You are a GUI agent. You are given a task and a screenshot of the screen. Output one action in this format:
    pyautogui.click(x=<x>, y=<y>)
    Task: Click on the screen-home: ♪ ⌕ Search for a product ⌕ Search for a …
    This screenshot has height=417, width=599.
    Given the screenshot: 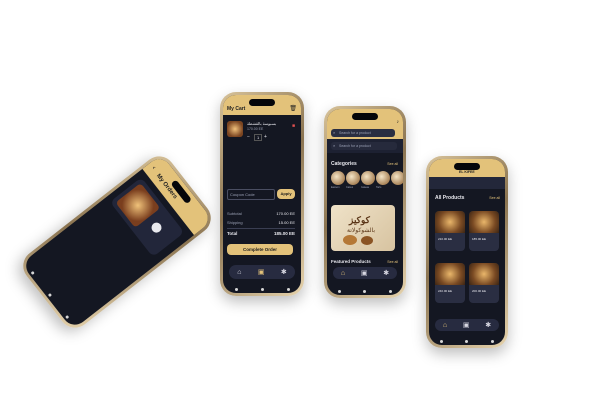 What is the action you would take?
    pyautogui.click(x=365, y=202)
    